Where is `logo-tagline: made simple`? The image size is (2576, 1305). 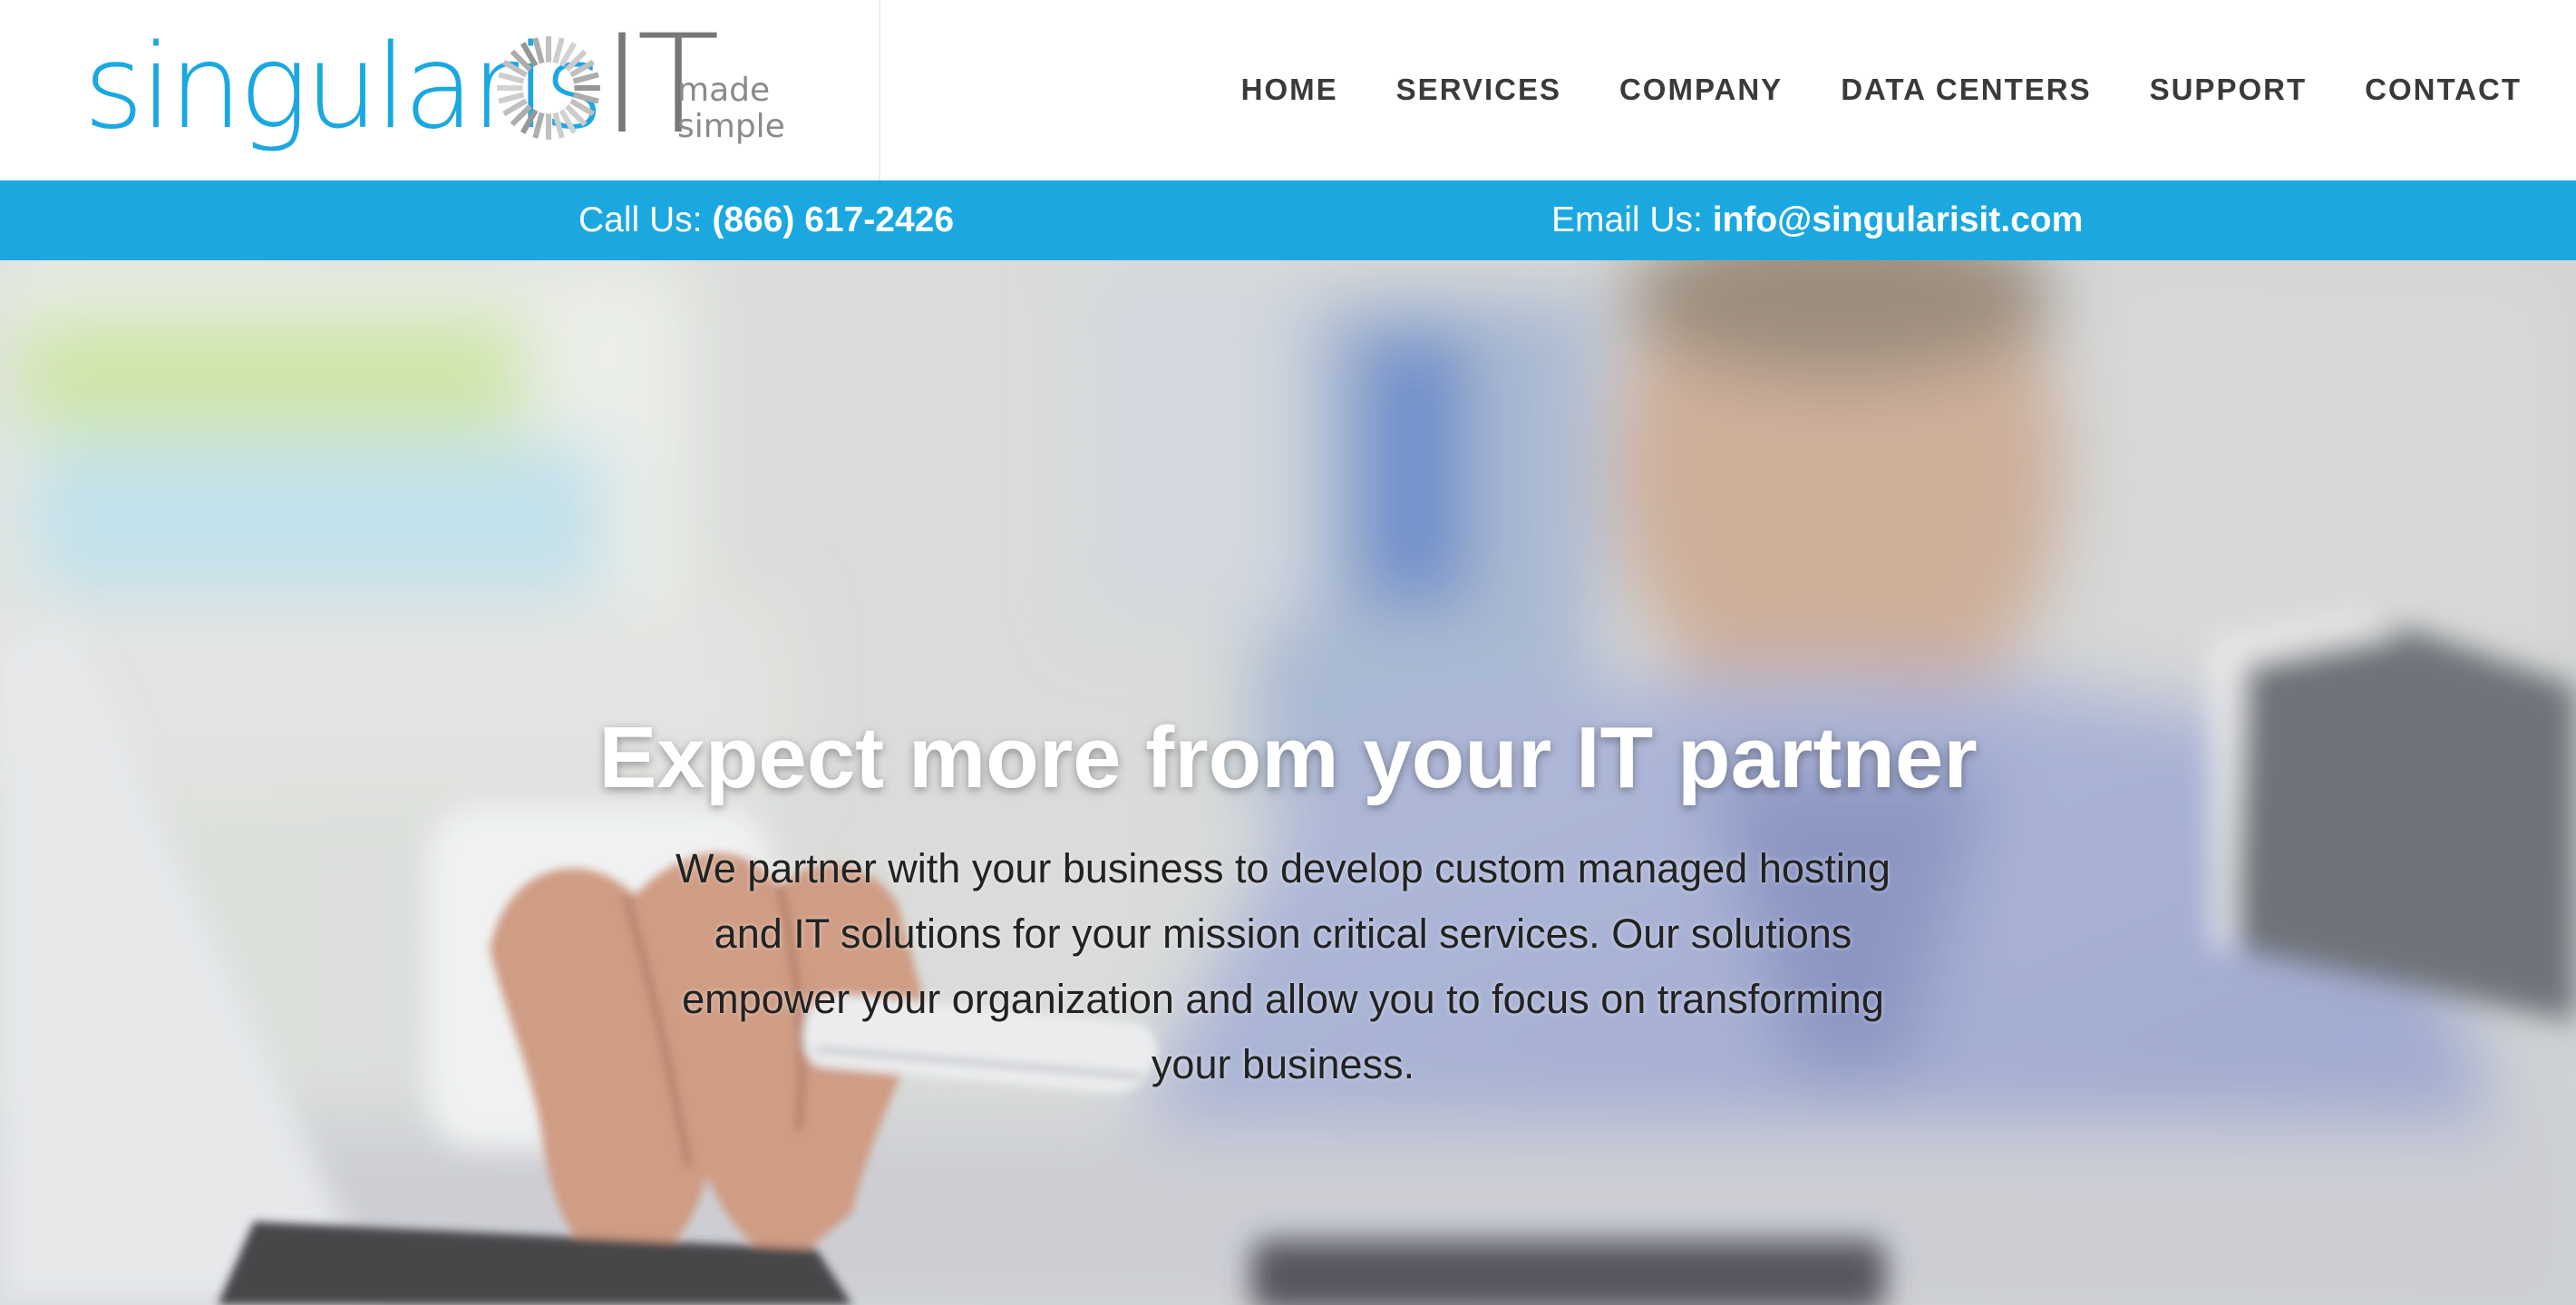
logo-tagline: made simple is located at coordinates (736, 109).